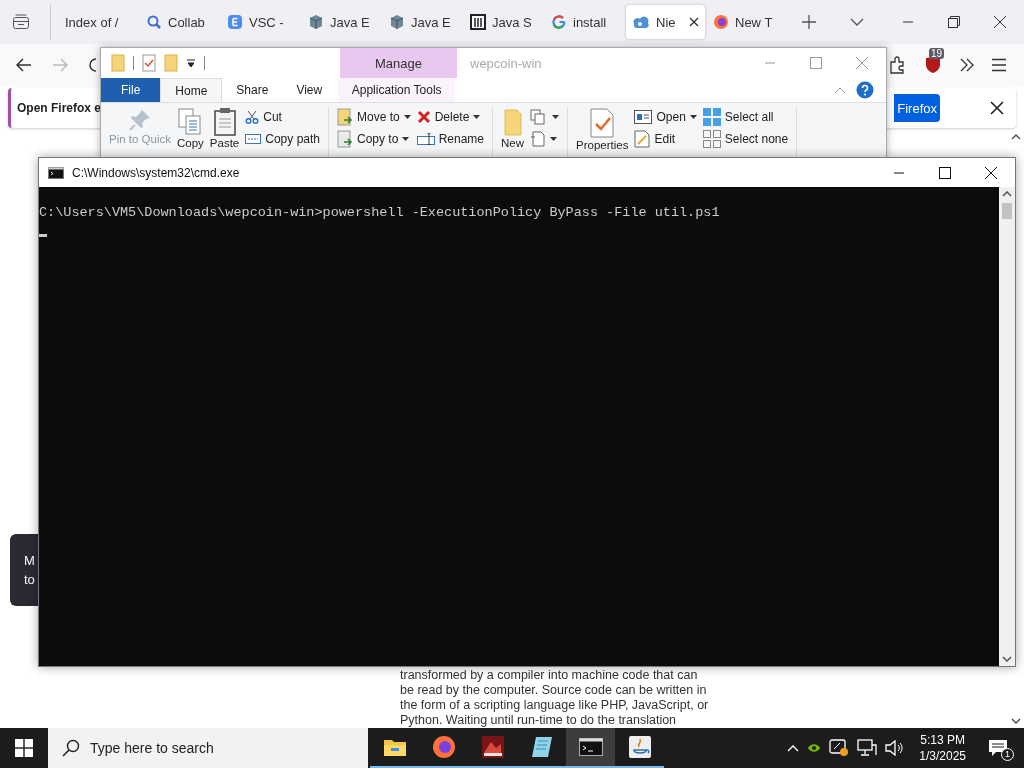 Image resolution: width=1024 pixels, height=768 pixels. What do you see at coordinates (252, 116) in the screenshot?
I see `scissors-icon` at bounding box center [252, 116].